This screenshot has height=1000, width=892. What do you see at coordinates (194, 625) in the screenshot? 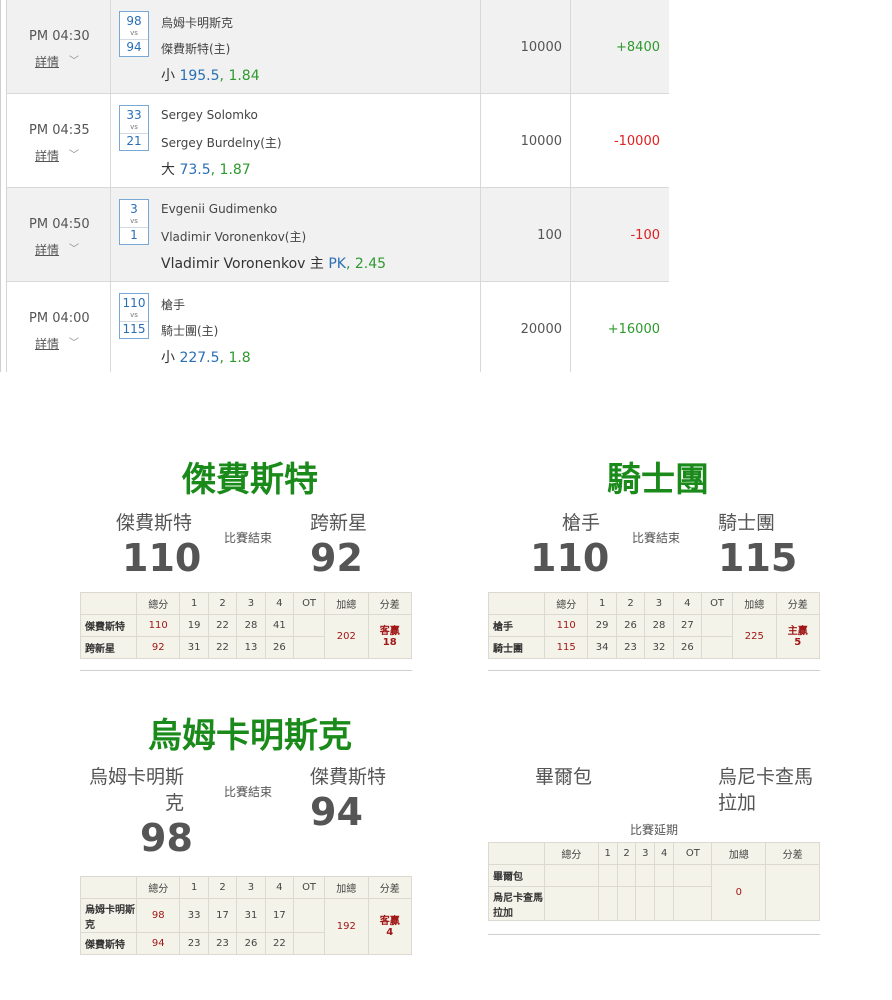
I see `q1: 19` at bounding box center [194, 625].